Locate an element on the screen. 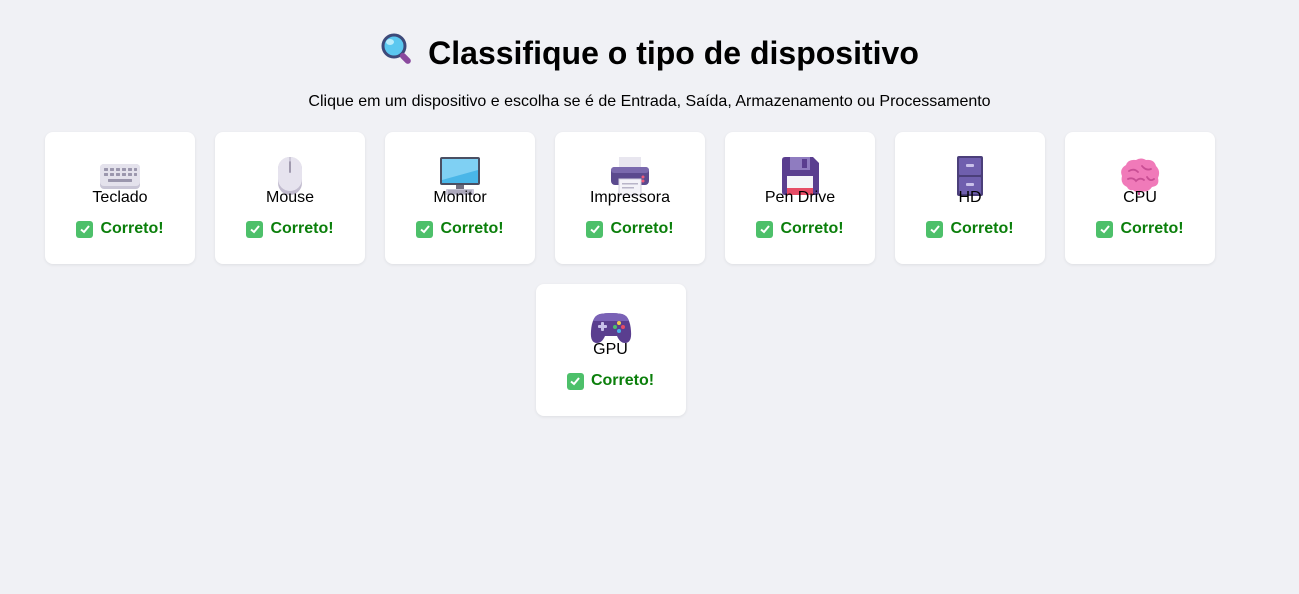 The image size is (1299, 594). device-name: Teclado is located at coordinates (120, 197).